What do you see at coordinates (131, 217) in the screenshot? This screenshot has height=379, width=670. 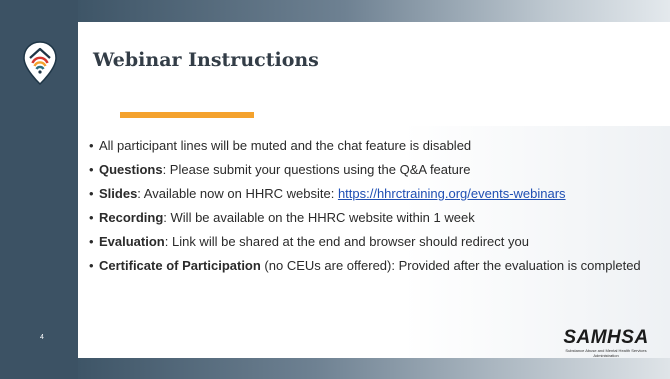 I see `bullet-label: Recording` at bounding box center [131, 217].